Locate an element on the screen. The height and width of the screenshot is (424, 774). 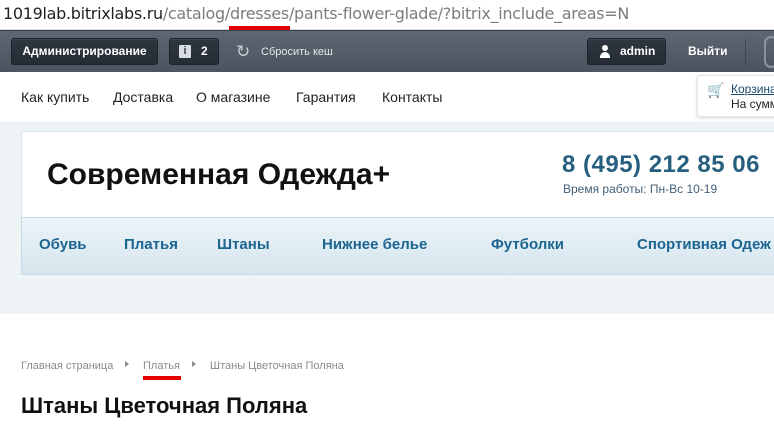
url-highlighted-segment: dresses is located at coordinates (259, 13).